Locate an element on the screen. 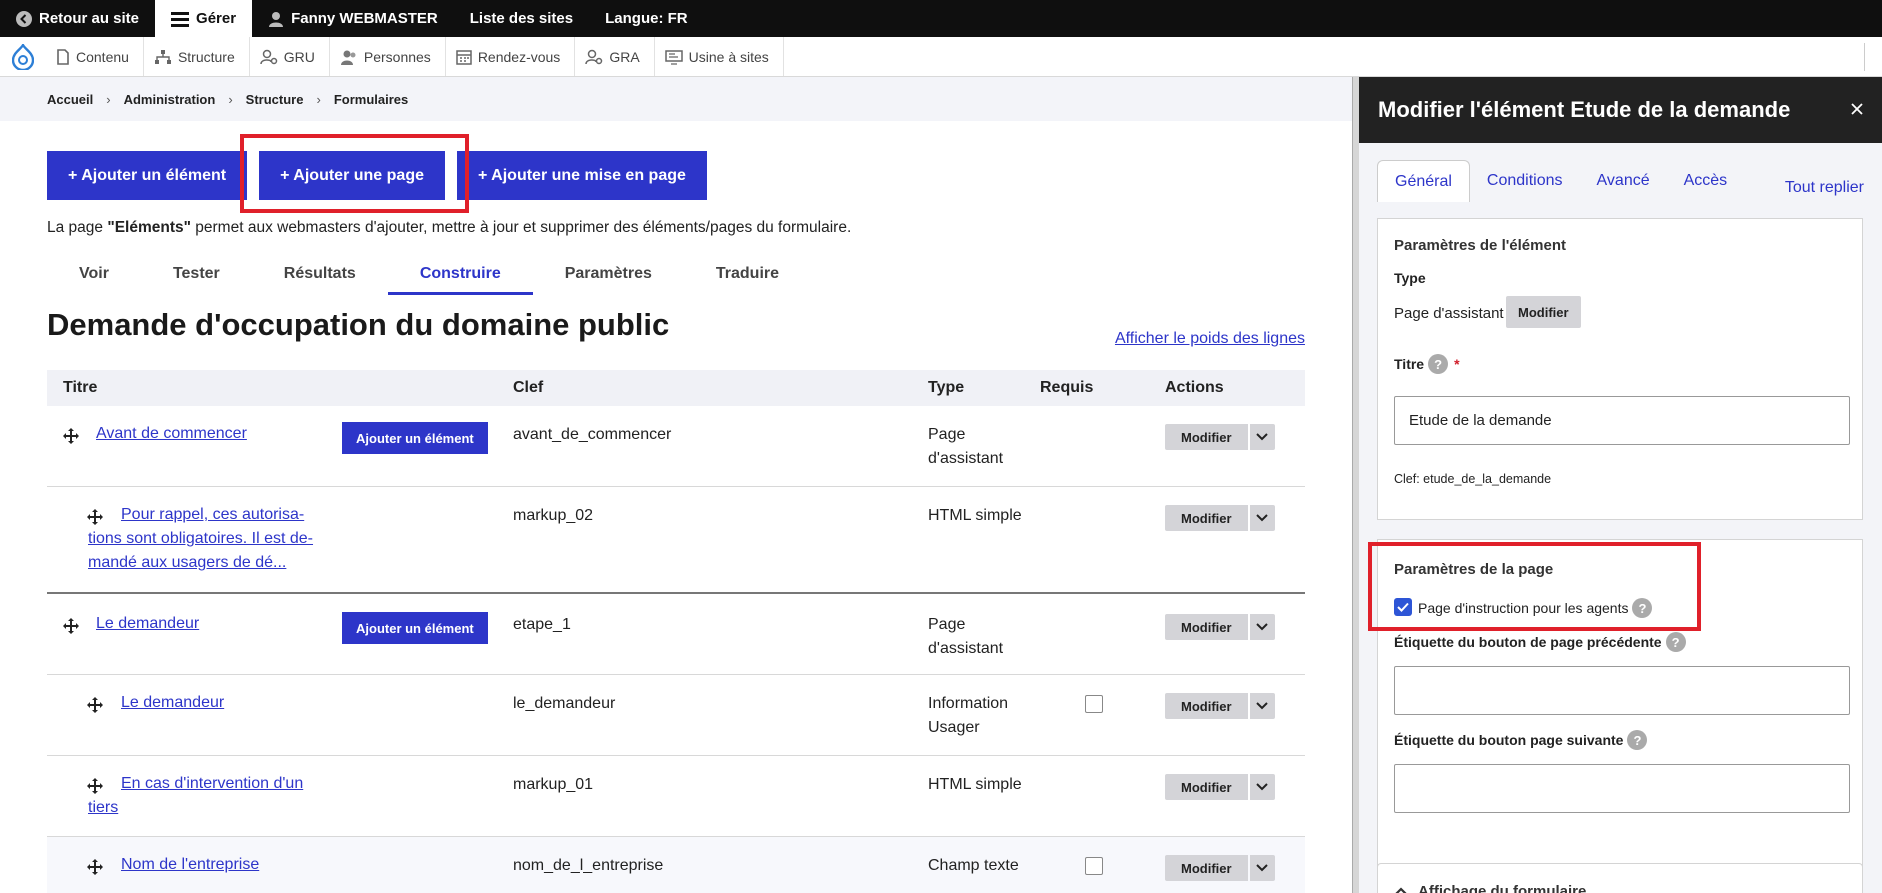  row-title-link: tions sont obligatoires. Il est de- is located at coordinates (200, 539).